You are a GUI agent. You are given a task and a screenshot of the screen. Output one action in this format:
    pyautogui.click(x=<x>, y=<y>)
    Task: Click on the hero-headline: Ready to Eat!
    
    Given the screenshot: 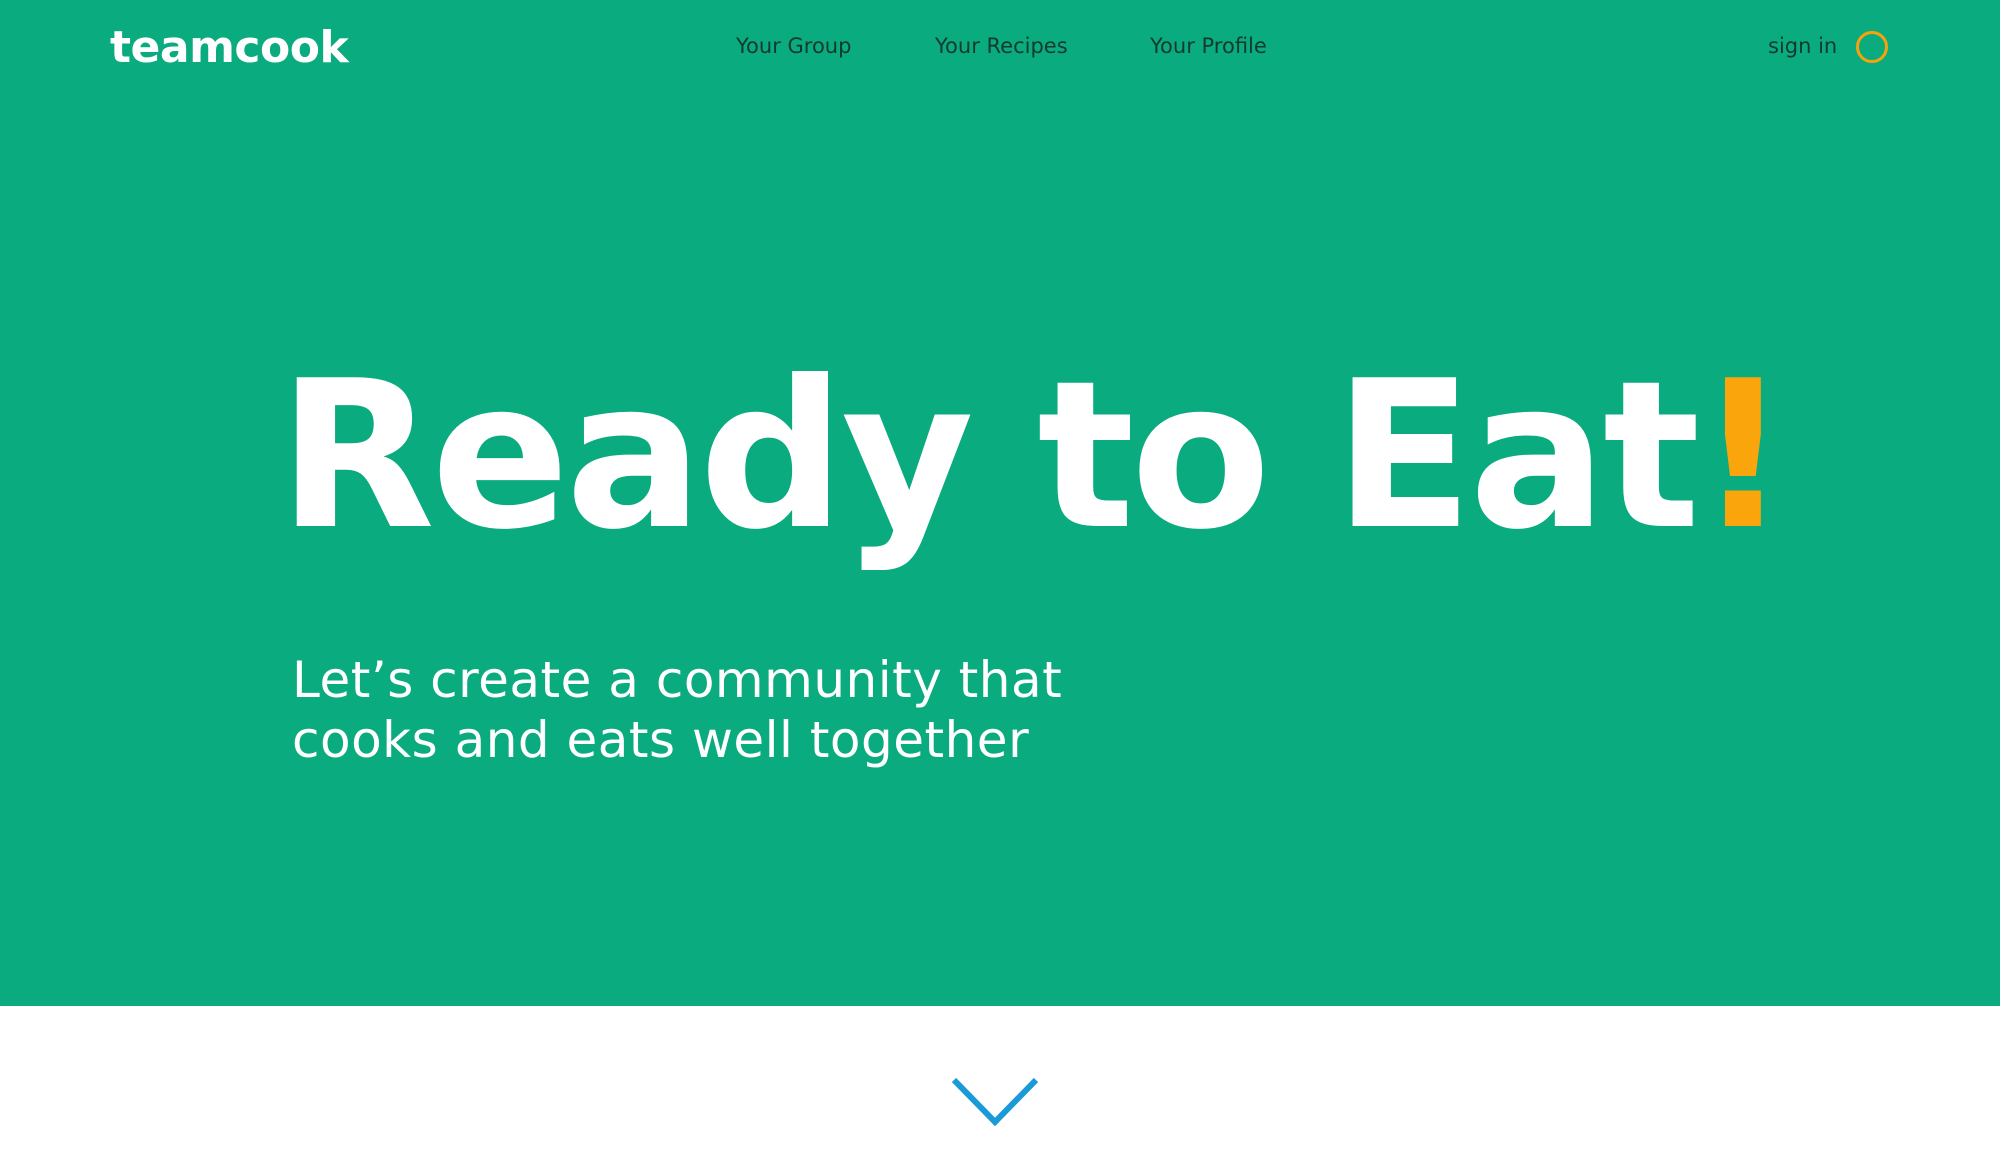 What is the action you would take?
    pyautogui.click(x=1033, y=457)
    